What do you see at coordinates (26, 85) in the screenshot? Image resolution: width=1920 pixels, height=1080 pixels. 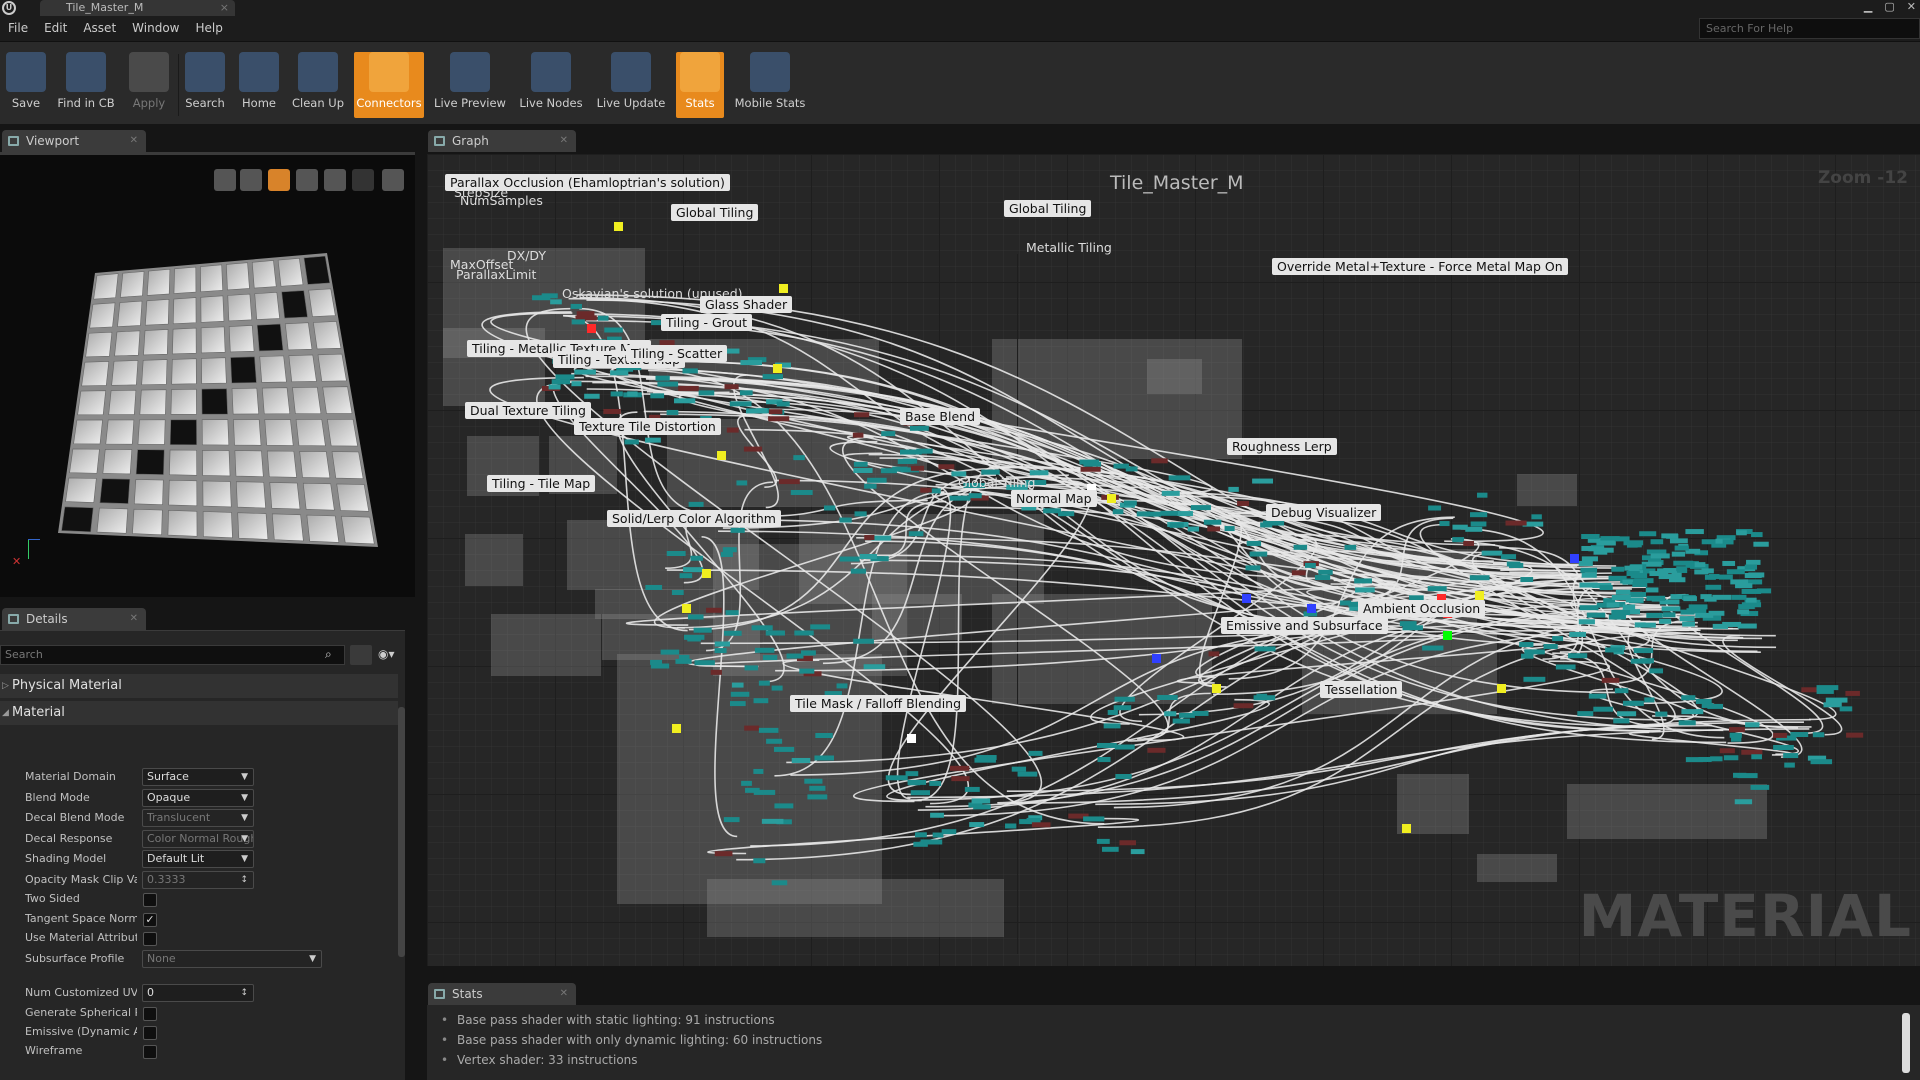 I see `save-button: Save` at bounding box center [26, 85].